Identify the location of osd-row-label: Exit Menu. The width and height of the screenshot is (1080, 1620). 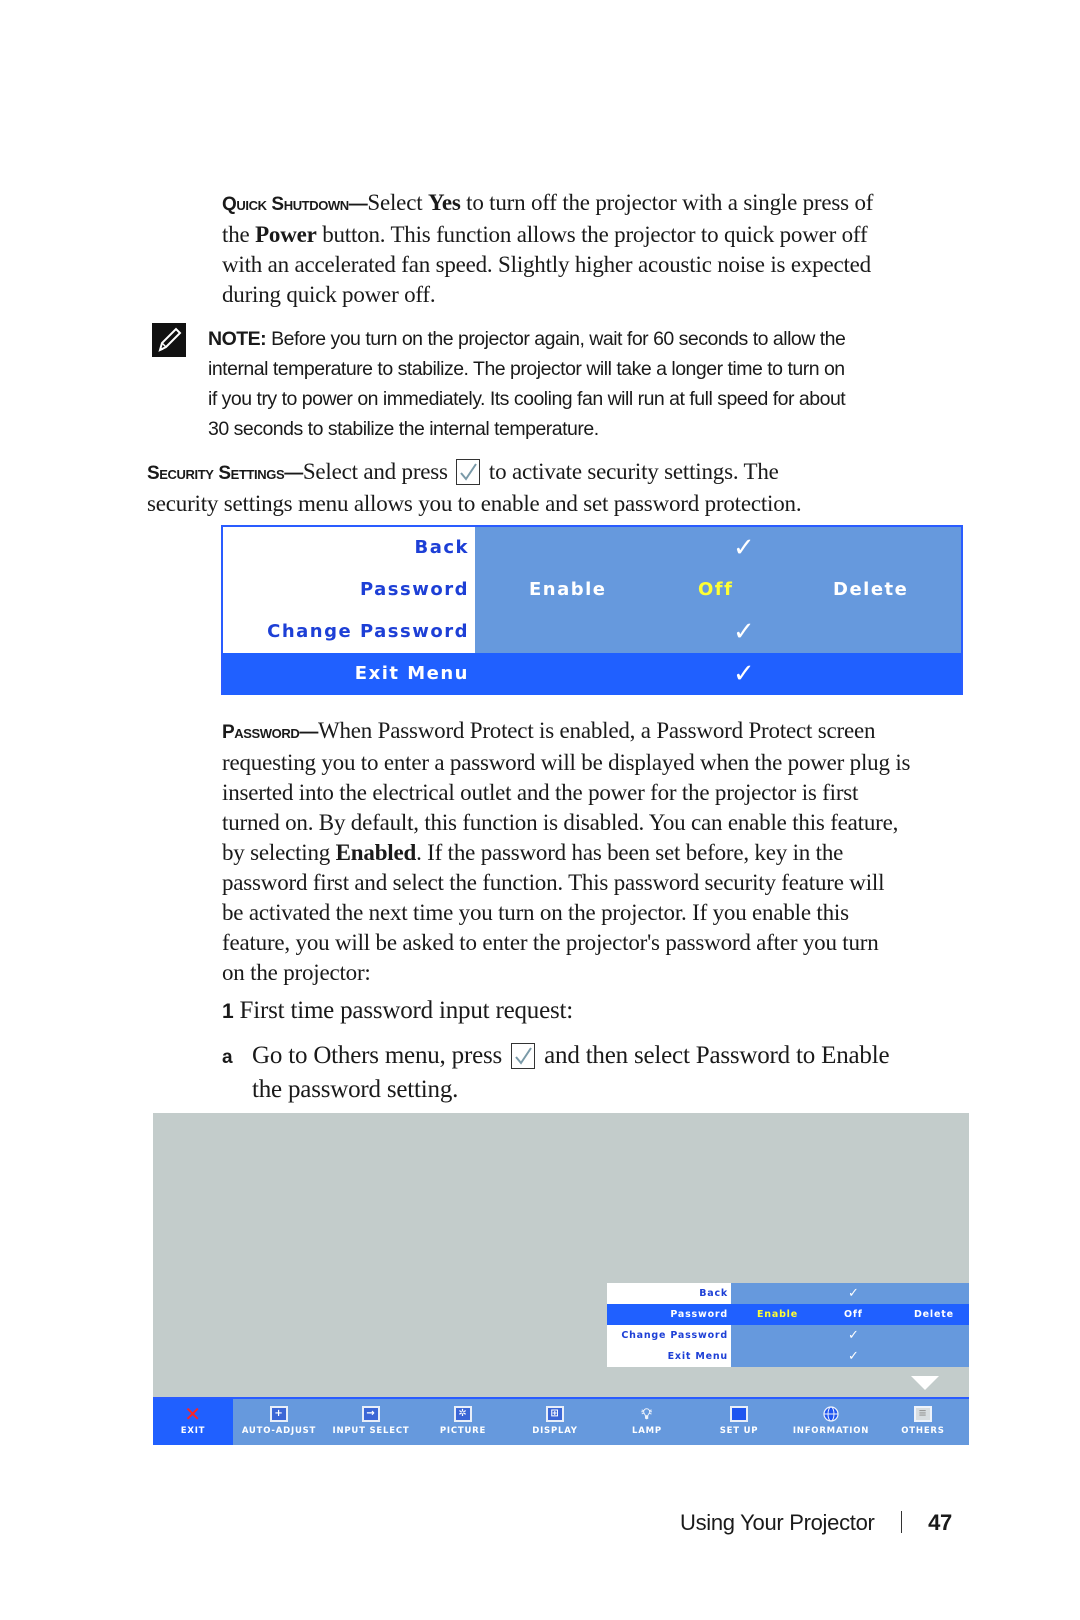
(349, 674).